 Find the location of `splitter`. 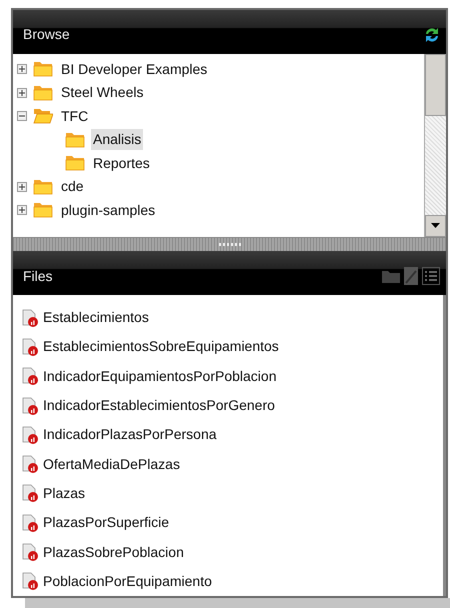

splitter is located at coordinates (229, 245).